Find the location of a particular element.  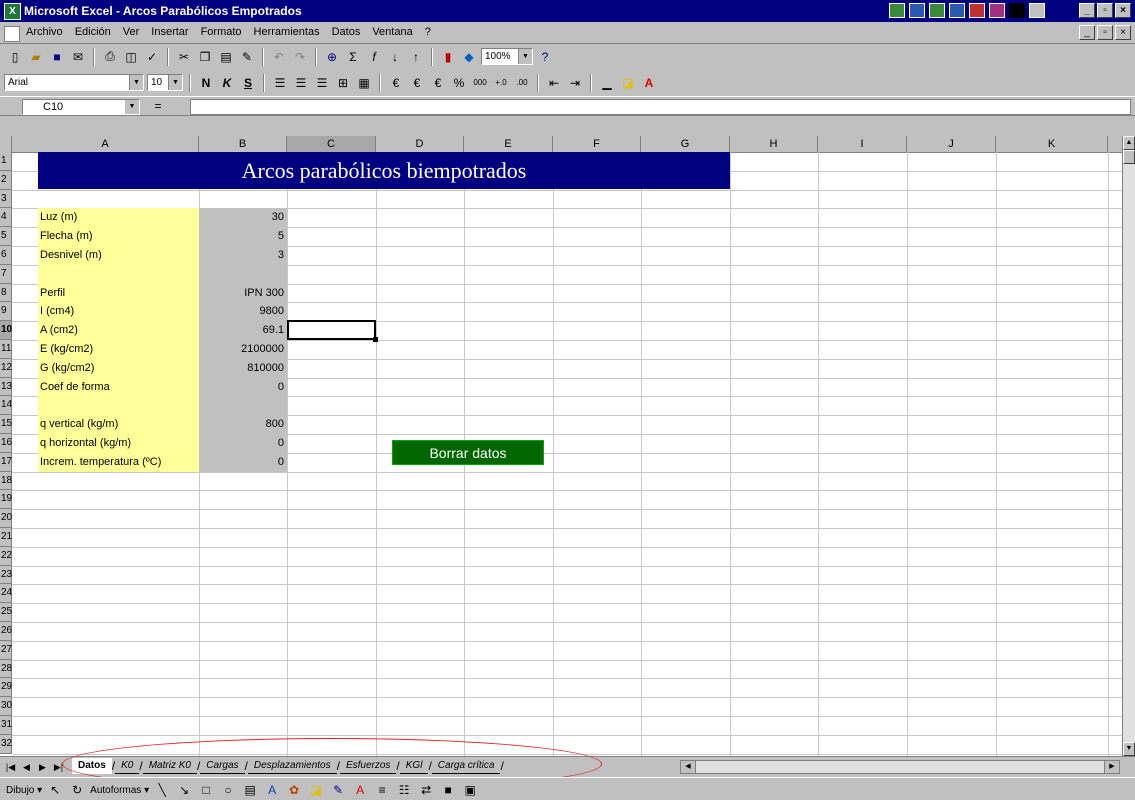

formula-input is located at coordinates (660, 107).